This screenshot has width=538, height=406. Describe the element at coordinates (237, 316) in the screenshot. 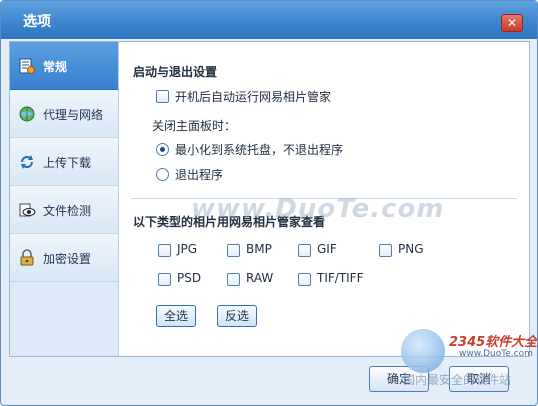

I see `invert-selection-button: 反选` at that location.